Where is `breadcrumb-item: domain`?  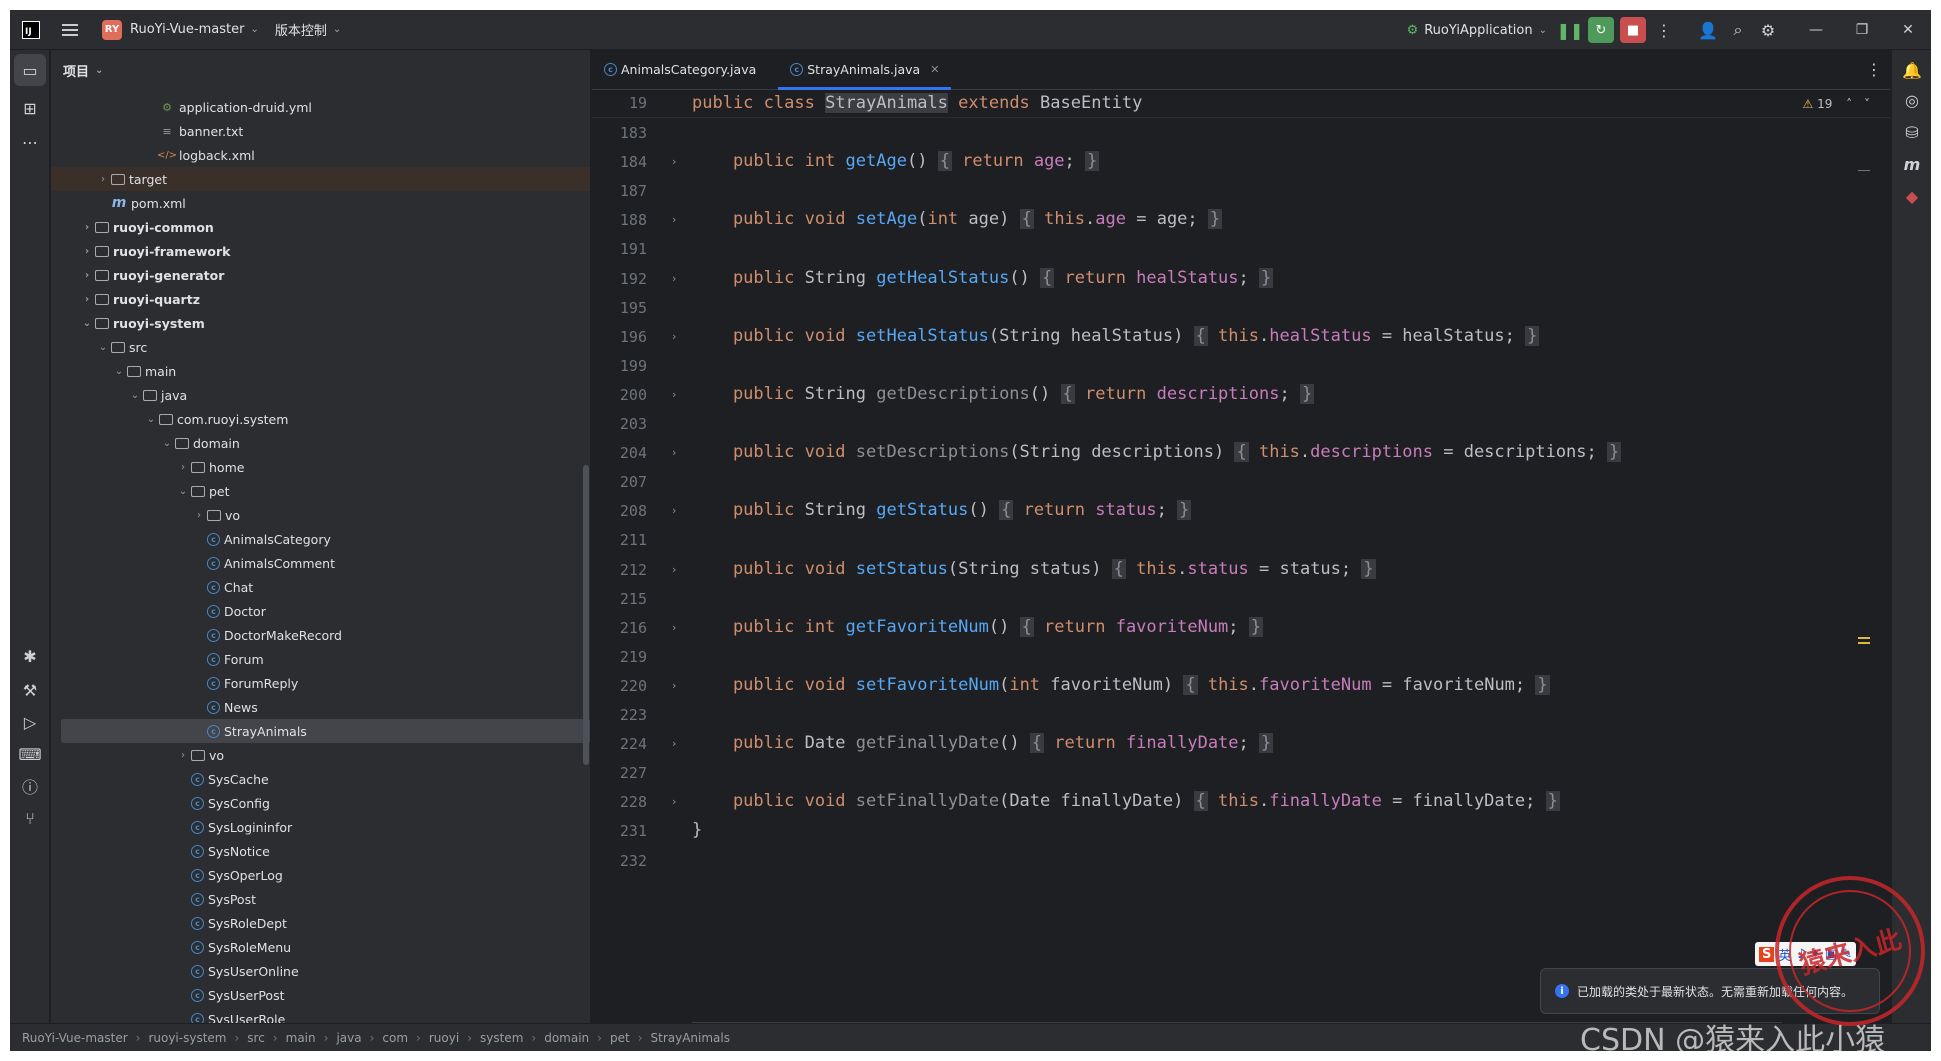
breadcrumb-item: domain is located at coordinates (566, 1038).